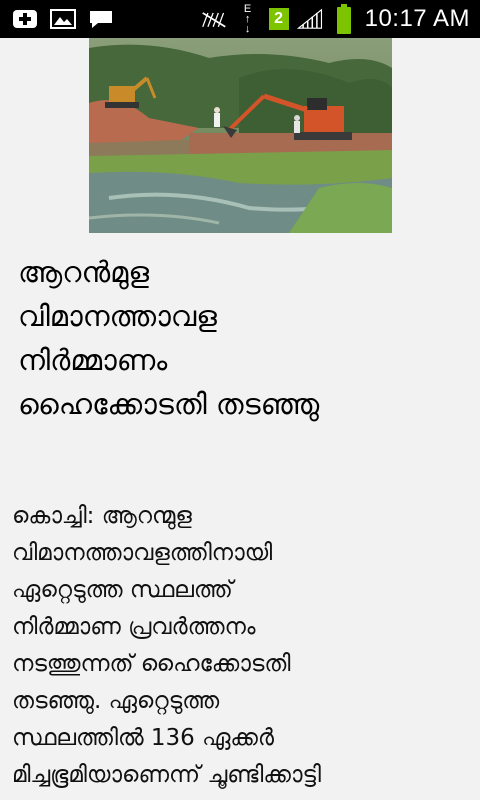 The height and width of the screenshot is (800, 480). Describe the element at coordinates (142, 553) in the screenshot. I see `body-line: വിമാനത്താവളത്തിനായി` at that location.